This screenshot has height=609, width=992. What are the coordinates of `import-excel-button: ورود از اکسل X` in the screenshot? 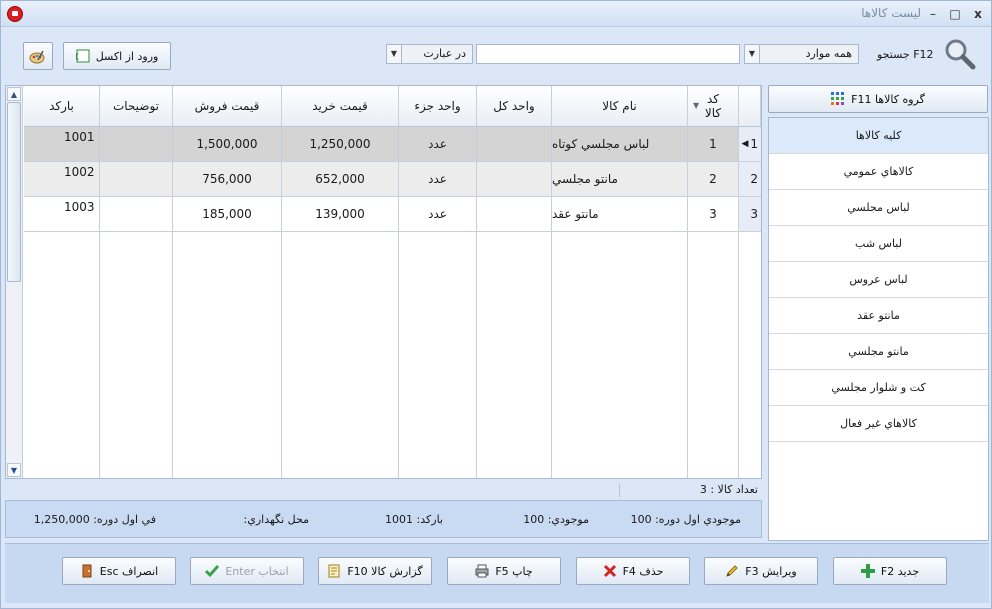 It's located at (117, 56).